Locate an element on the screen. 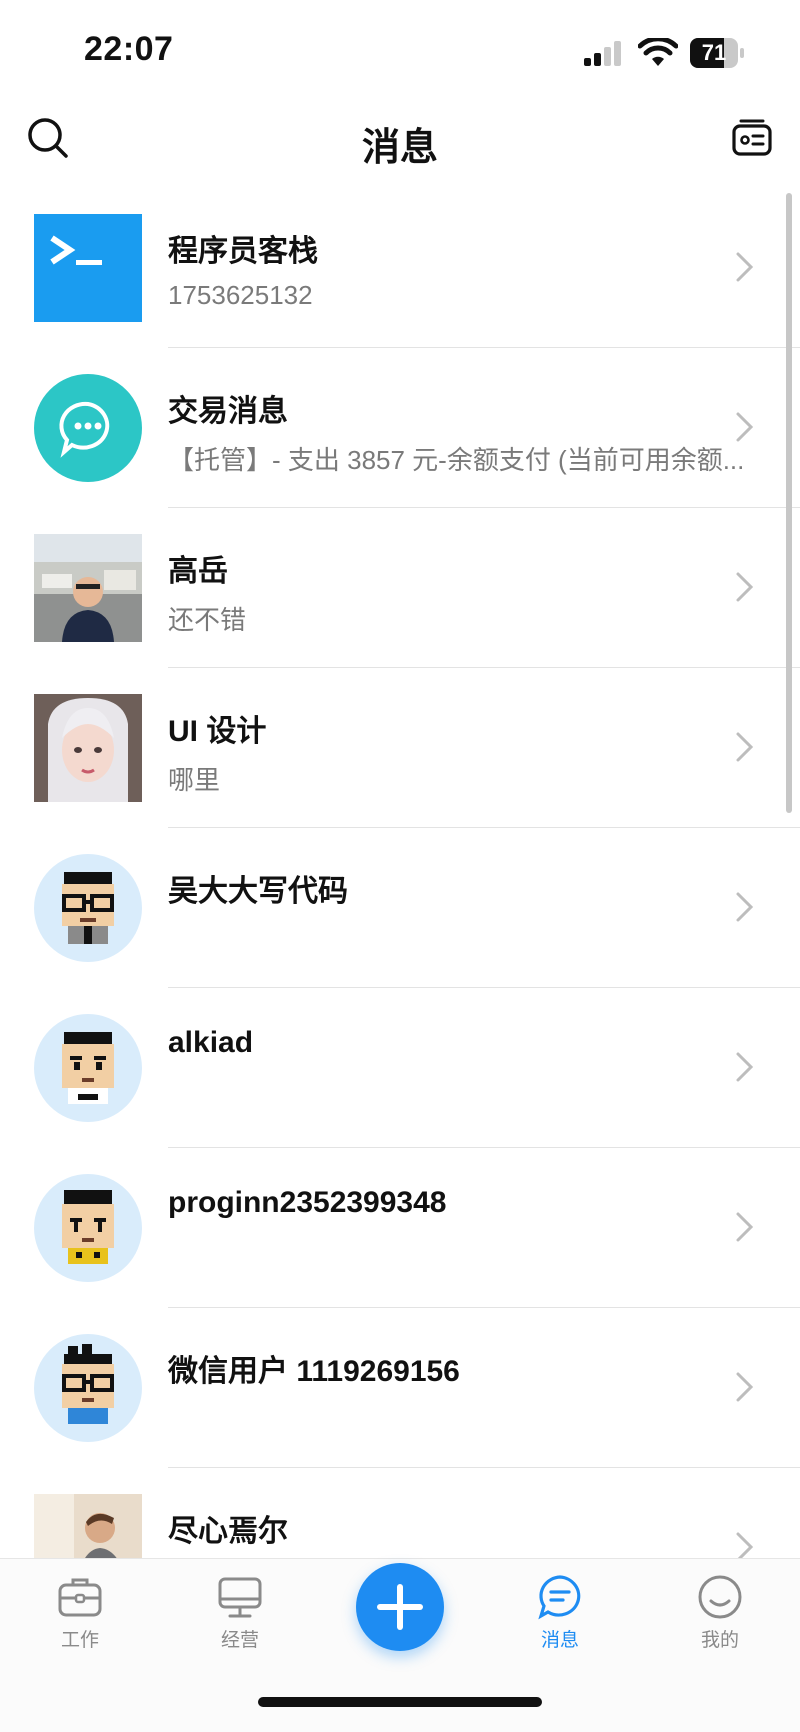 Image resolution: width=800 pixels, height=1732 pixels. tab-label: 工作 is located at coordinates (79, 1640).